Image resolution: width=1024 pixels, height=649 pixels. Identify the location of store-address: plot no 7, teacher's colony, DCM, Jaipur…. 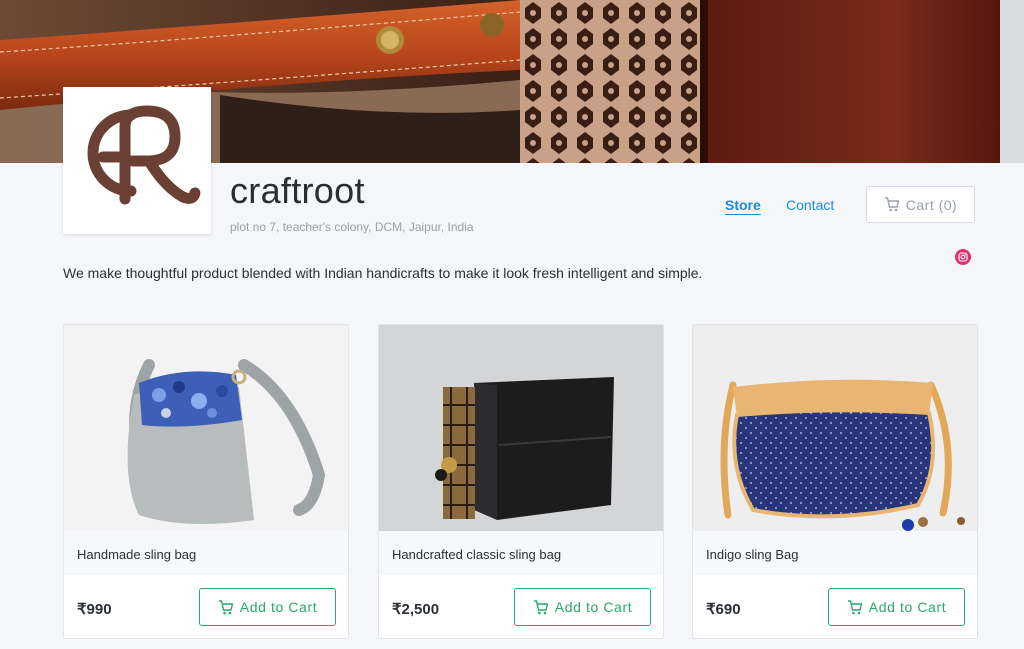
(352, 227).